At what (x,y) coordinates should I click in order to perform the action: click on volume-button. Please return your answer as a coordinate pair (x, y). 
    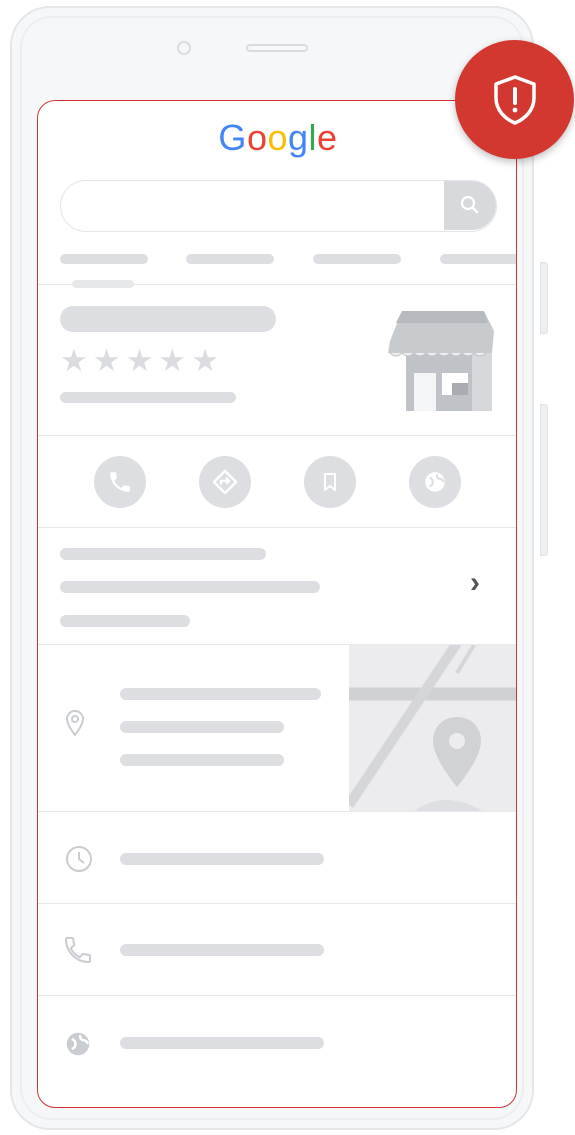
    Looking at the image, I should click on (544, 298).